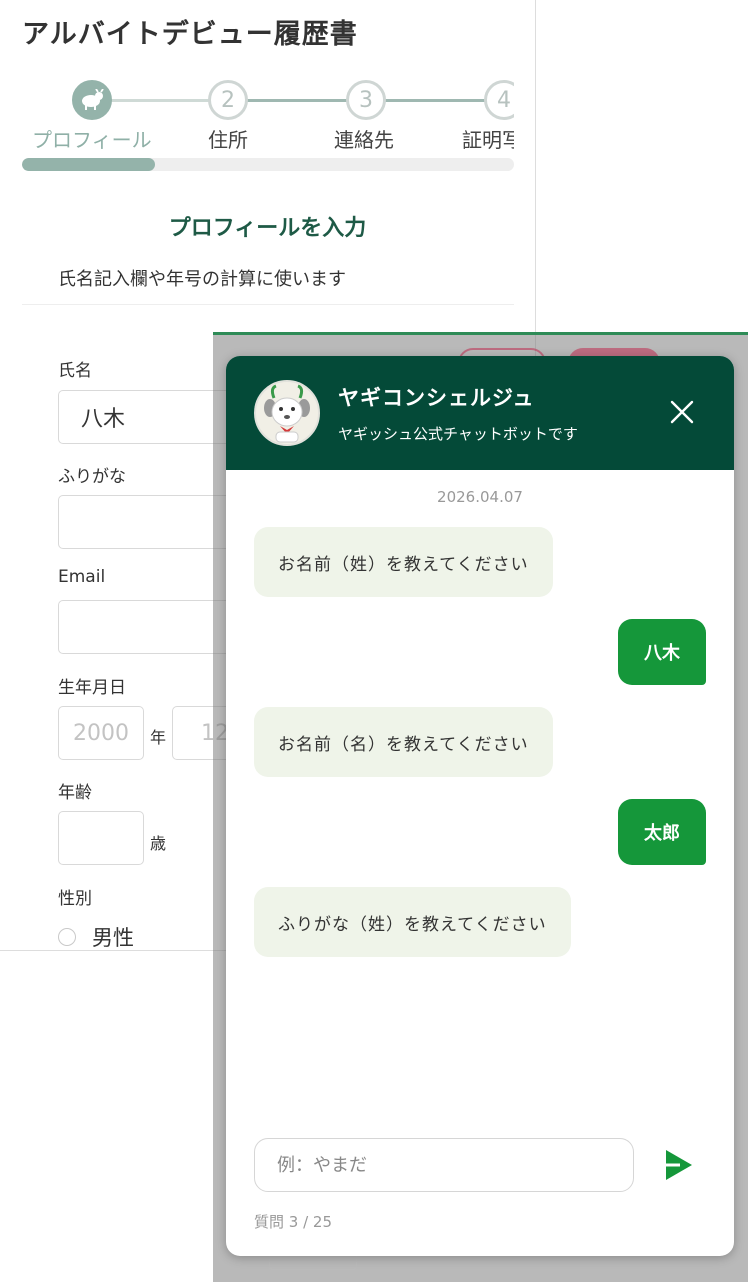 Image resolution: width=748 pixels, height=1282 pixels. I want to click on year-unit: 年, so click(158, 737).